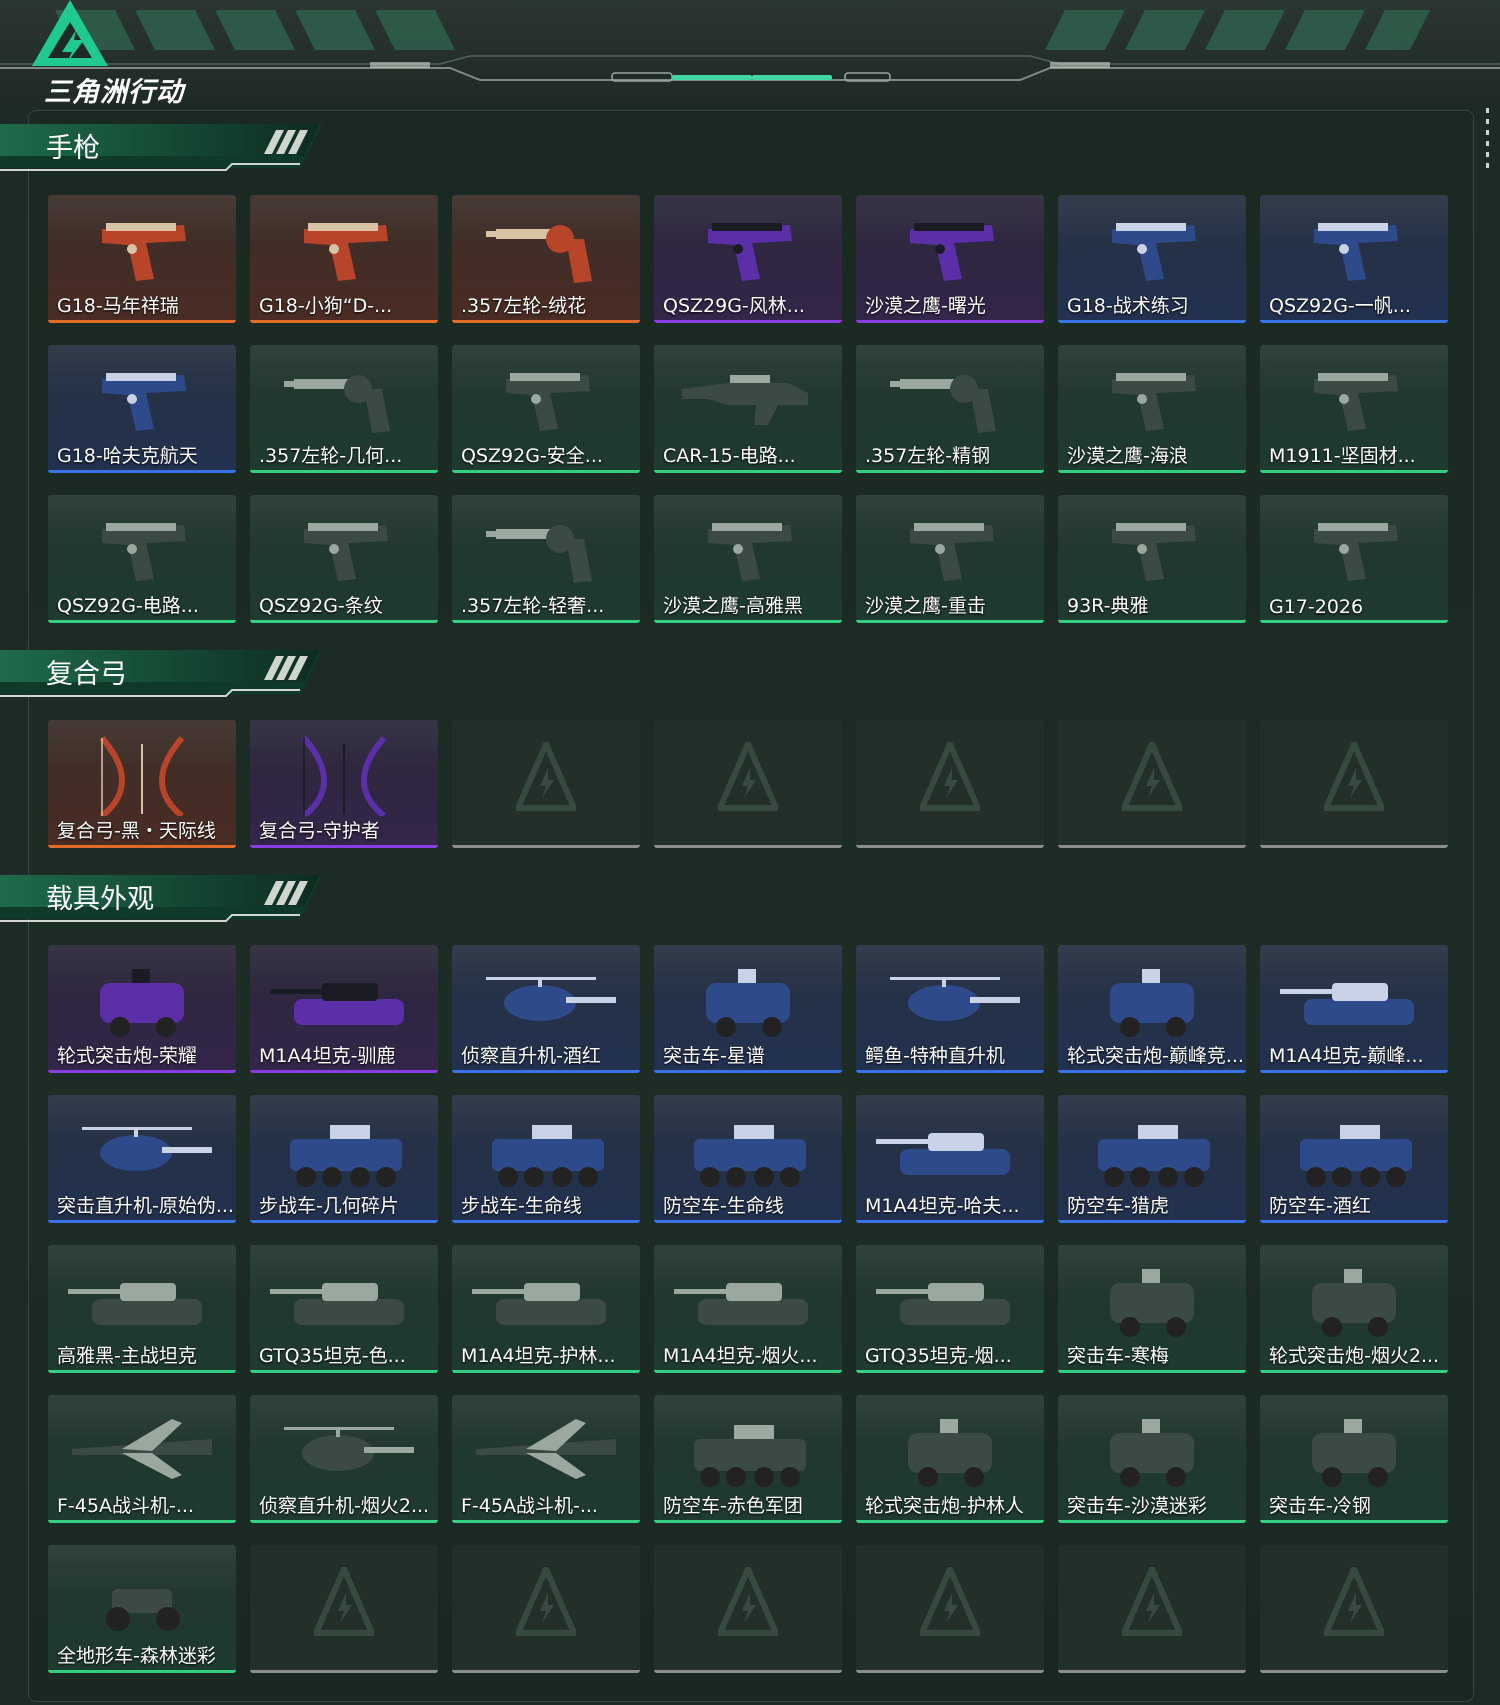  I want to click on helicopter-icon, so click(955, 999).